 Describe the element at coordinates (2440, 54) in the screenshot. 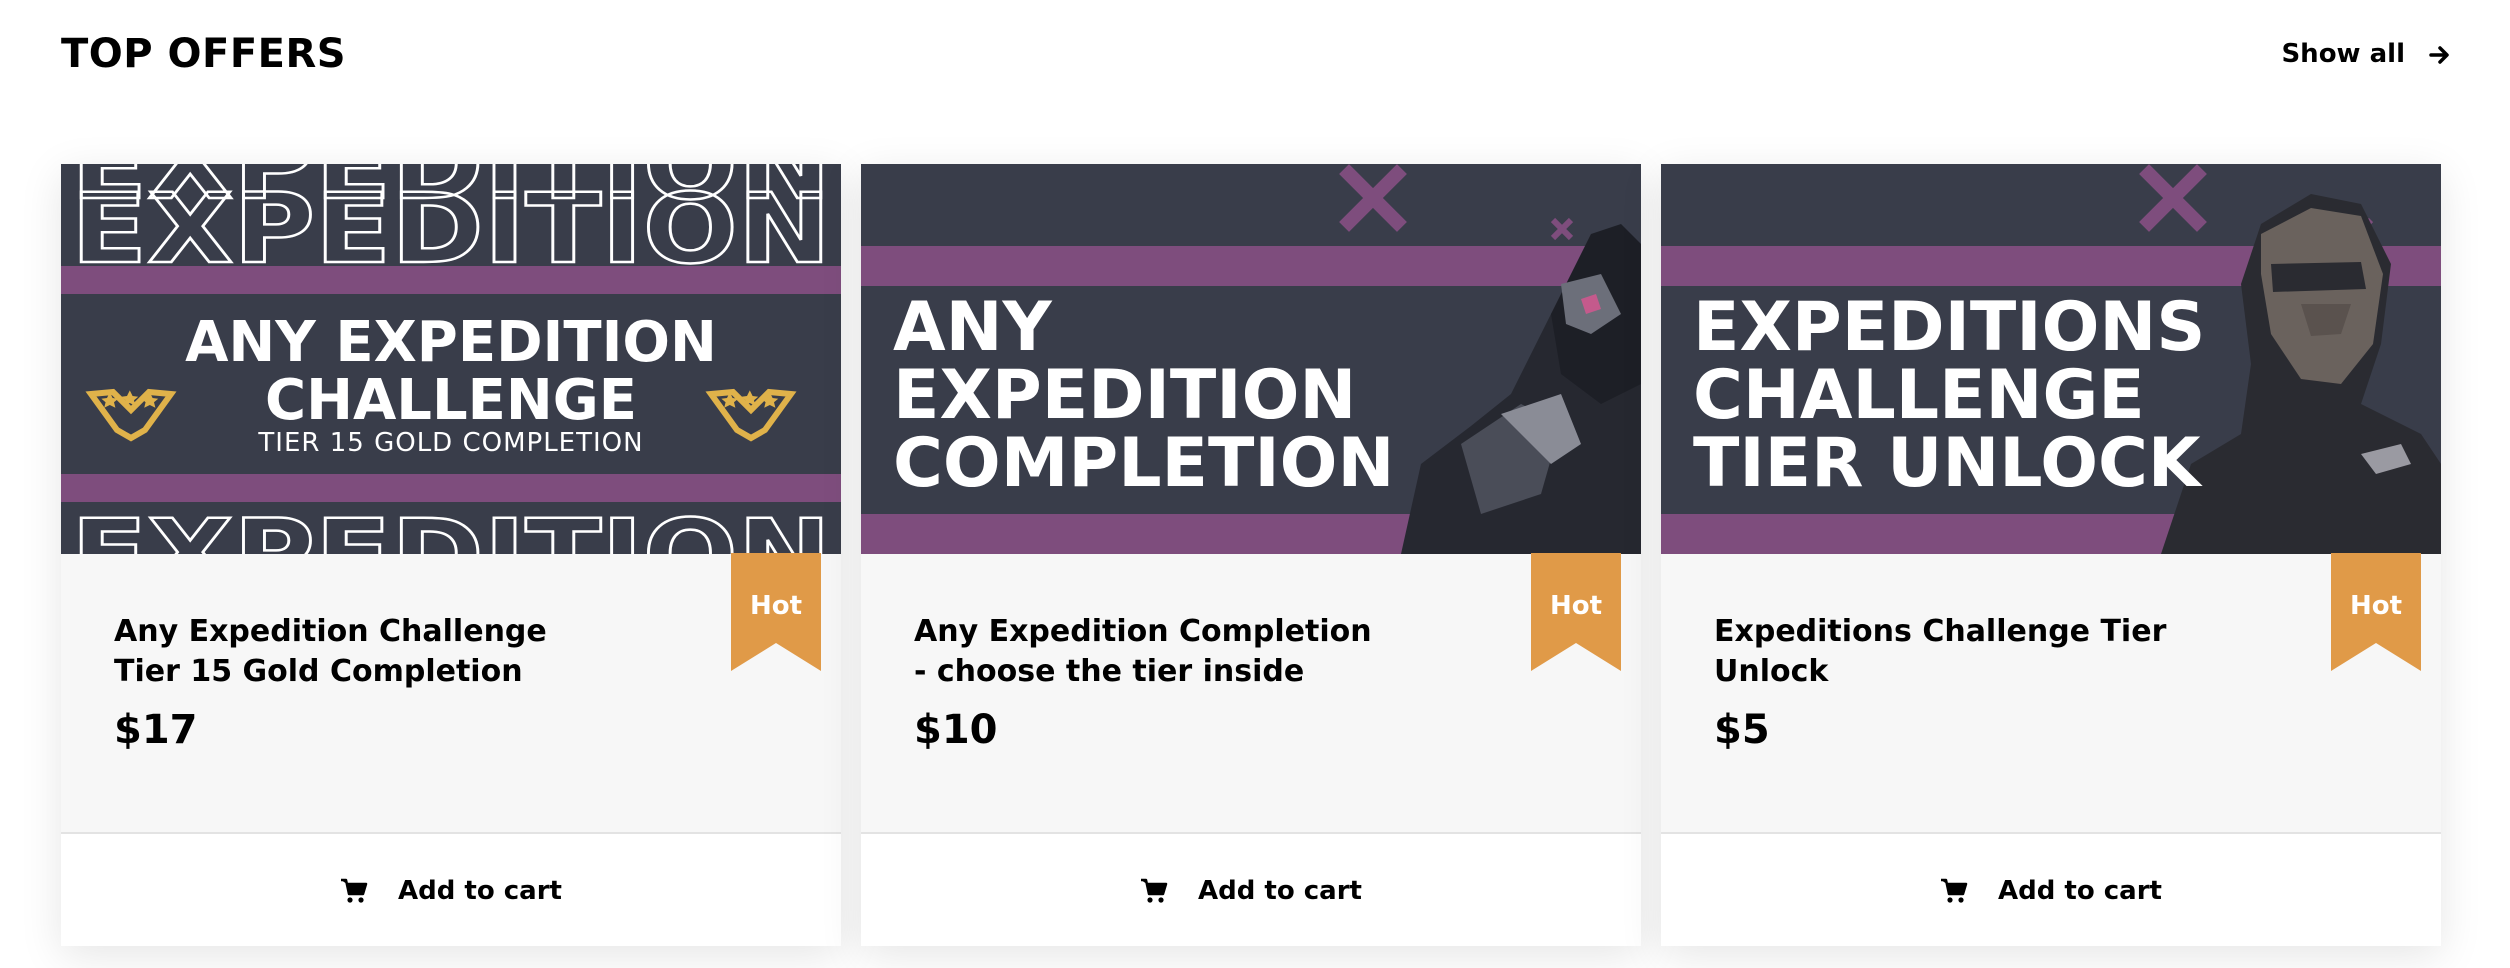

I see `arrow-right-icon` at that location.